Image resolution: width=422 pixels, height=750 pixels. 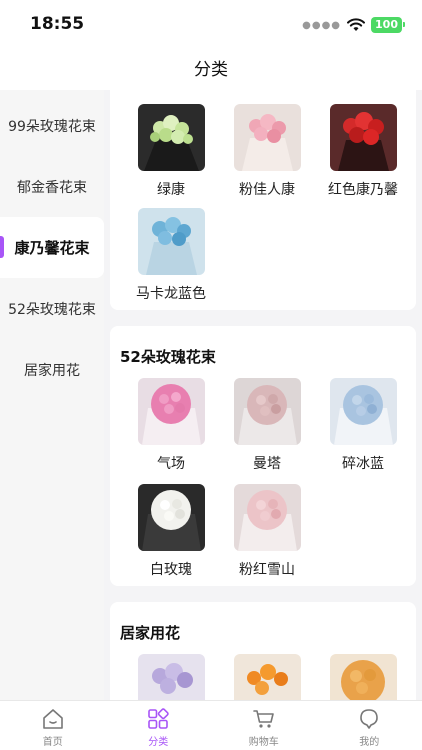 What do you see at coordinates (171, 464) in the screenshot?
I see `product-name: 气场` at bounding box center [171, 464].